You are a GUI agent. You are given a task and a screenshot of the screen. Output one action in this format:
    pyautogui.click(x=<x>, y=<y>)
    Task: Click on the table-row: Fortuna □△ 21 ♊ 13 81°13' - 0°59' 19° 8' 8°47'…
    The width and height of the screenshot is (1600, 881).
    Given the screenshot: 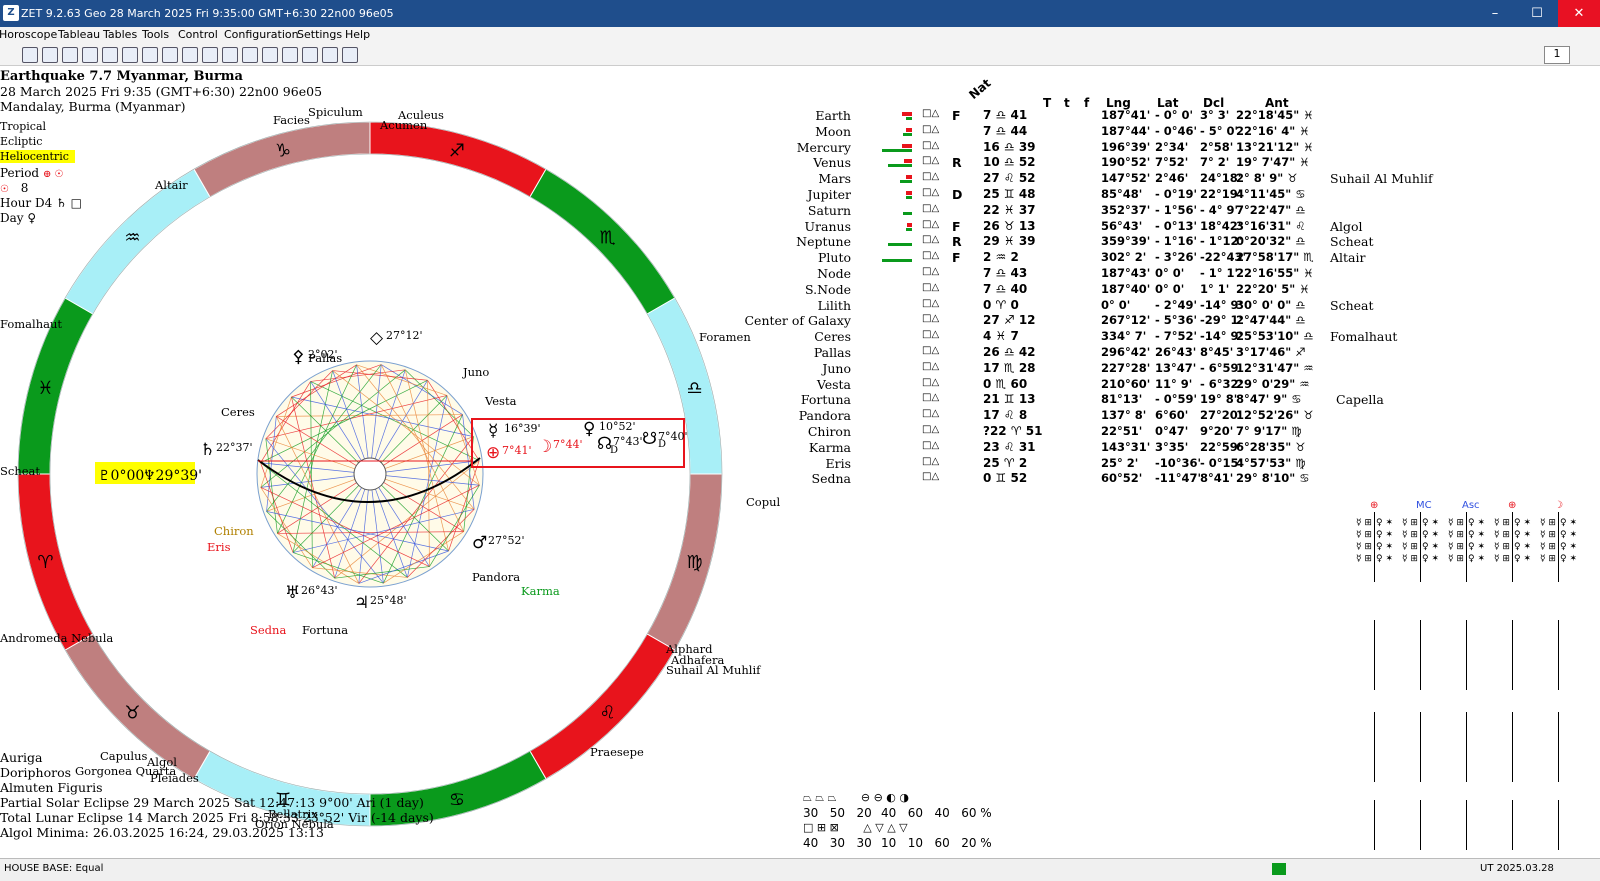 What is the action you would take?
    pyautogui.click(x=800, y=400)
    